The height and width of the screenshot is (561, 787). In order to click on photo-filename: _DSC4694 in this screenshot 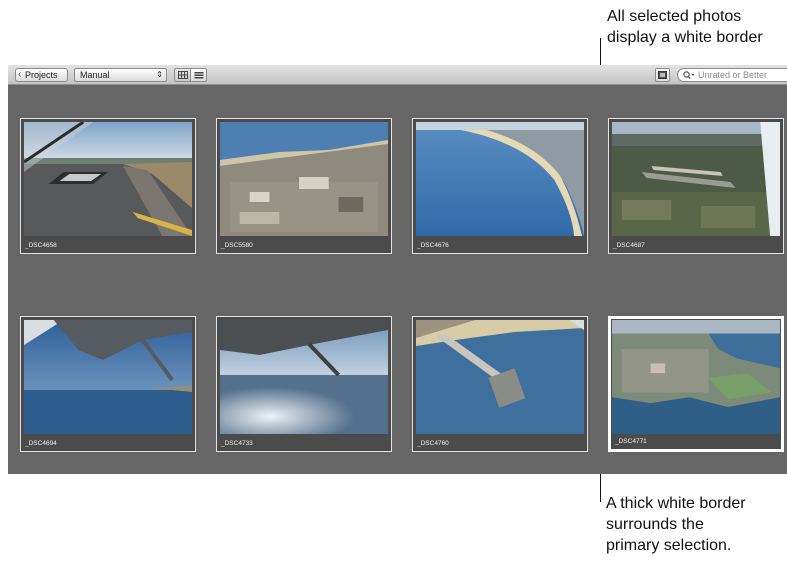, I will do `click(41, 443)`.